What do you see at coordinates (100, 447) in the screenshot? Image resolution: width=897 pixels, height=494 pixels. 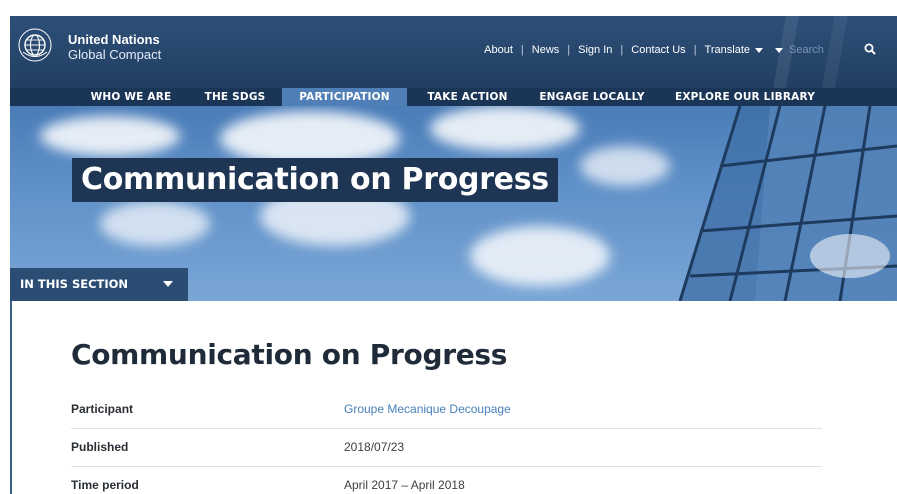 I see `detail-label: Published` at bounding box center [100, 447].